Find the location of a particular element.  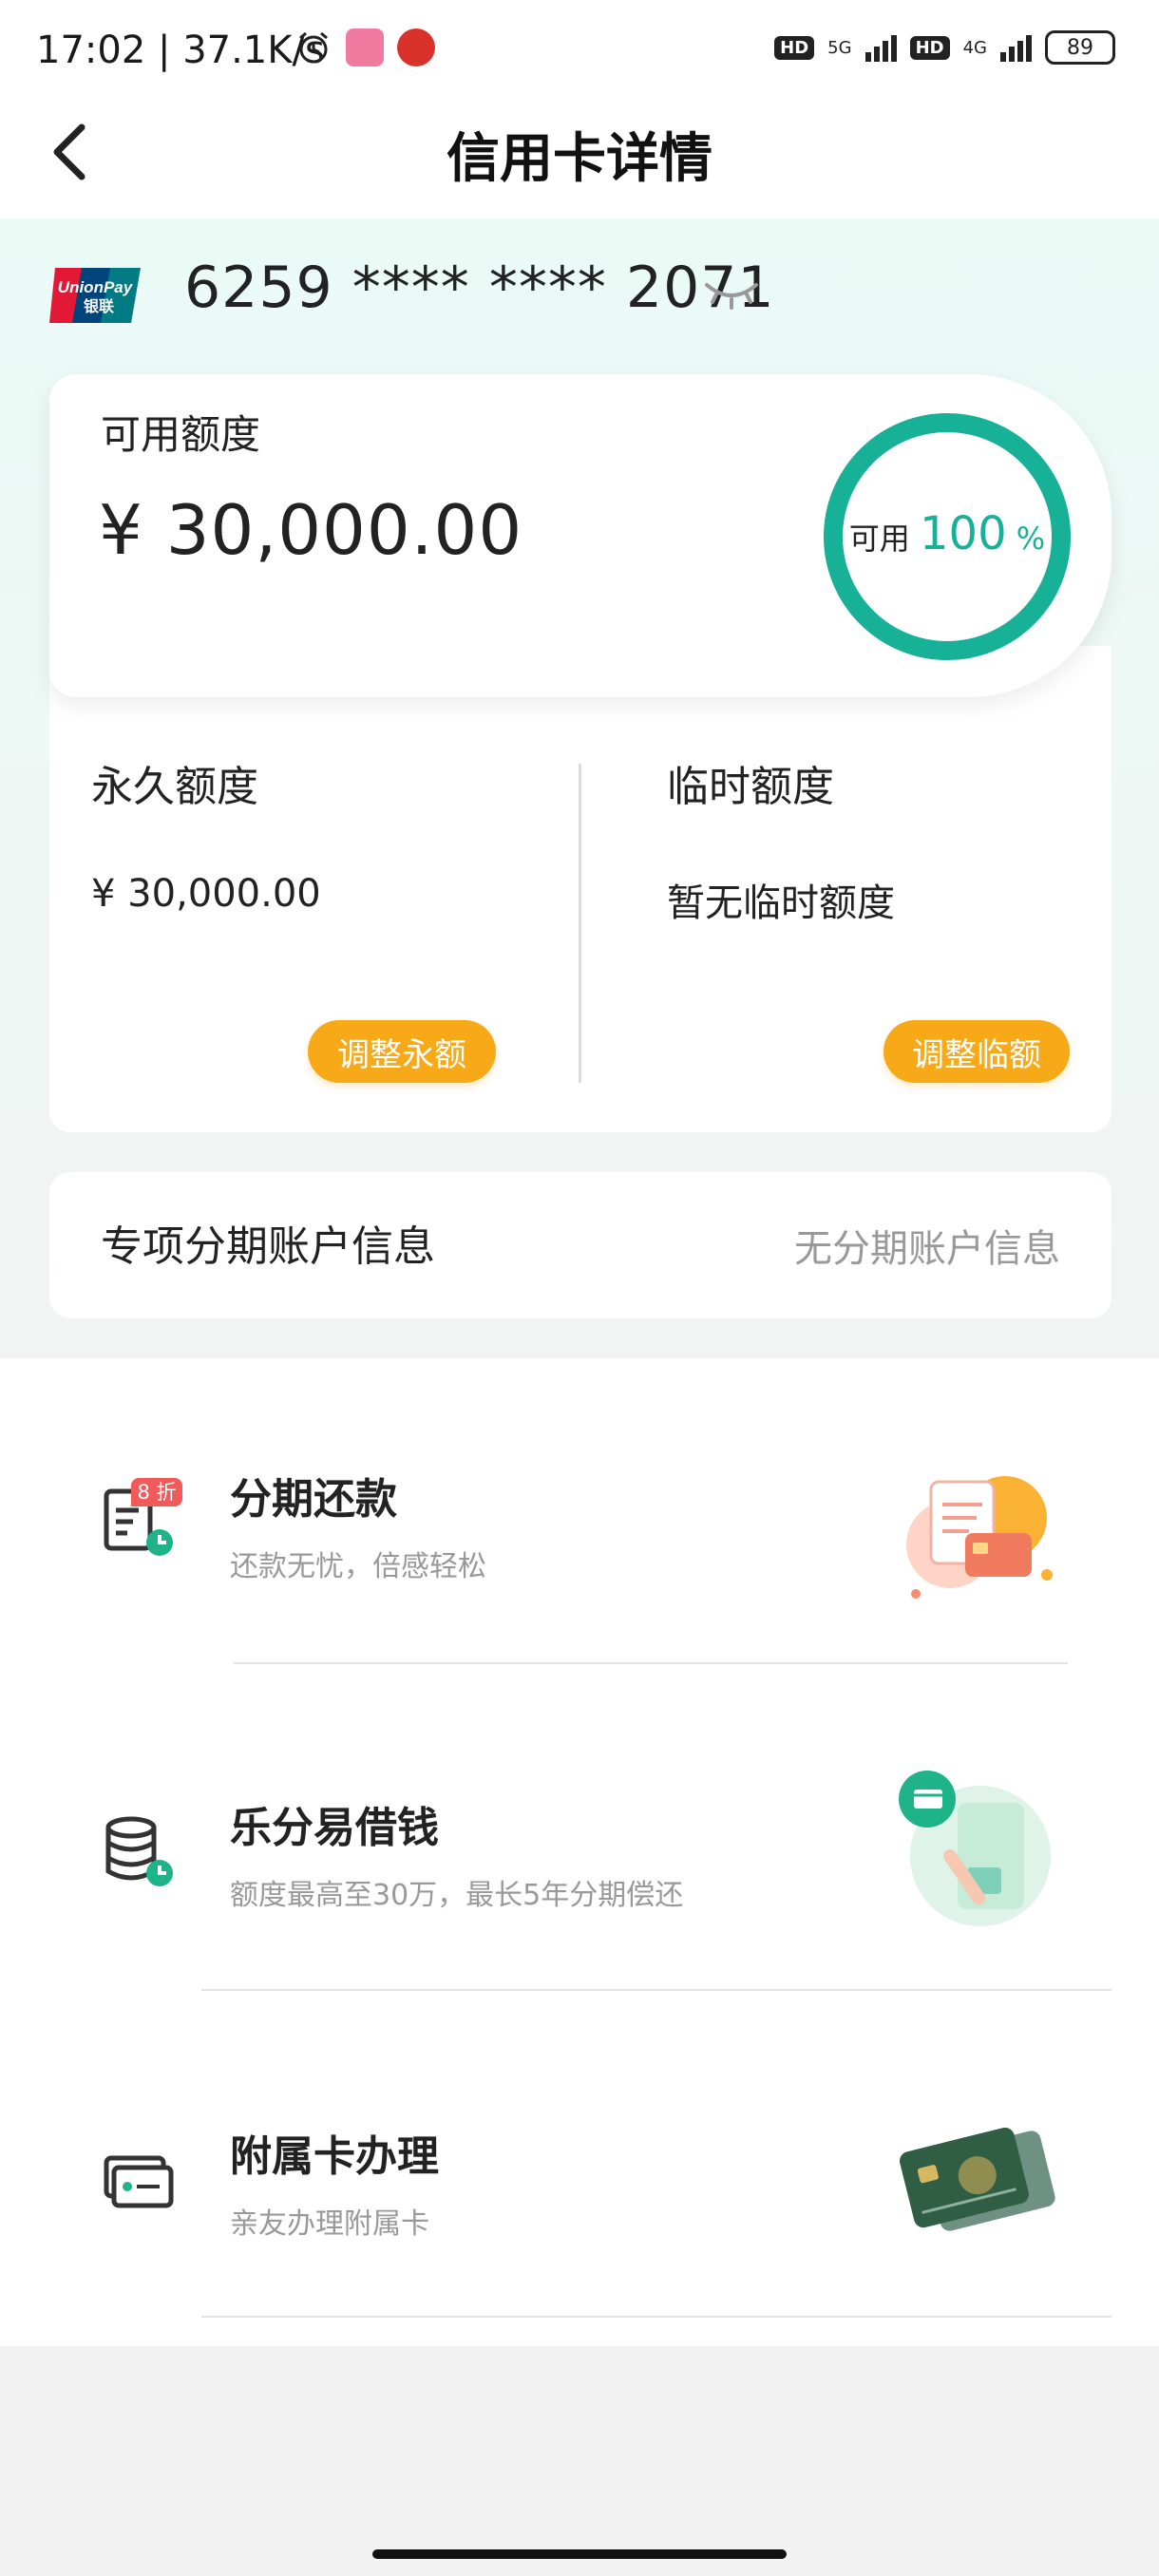

available-credit-label: 可用额度 is located at coordinates (181, 434).